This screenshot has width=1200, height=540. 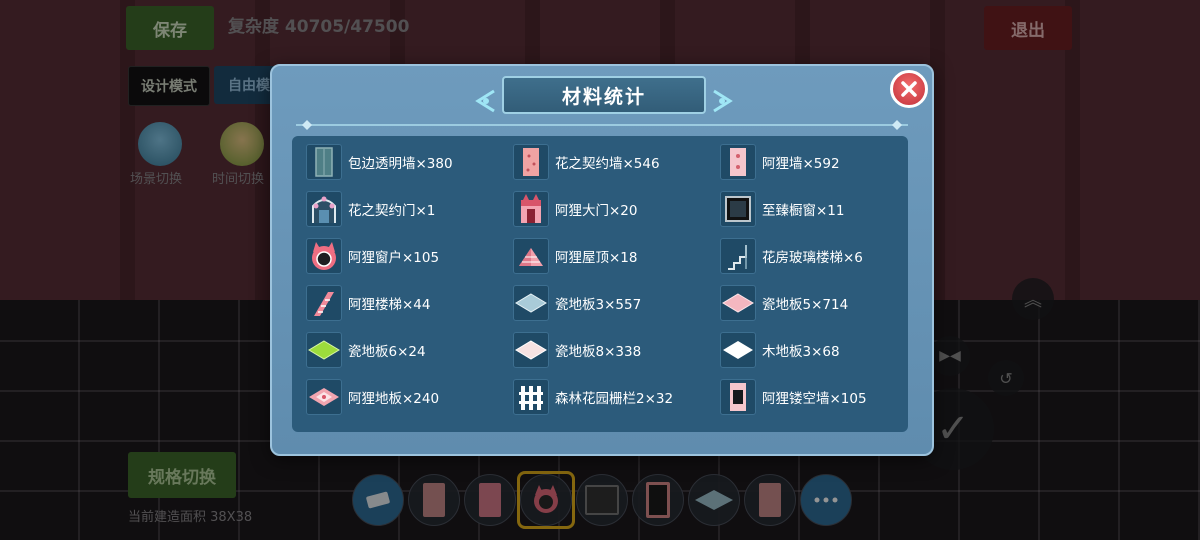 I want to click on close-button, so click(x=909, y=89).